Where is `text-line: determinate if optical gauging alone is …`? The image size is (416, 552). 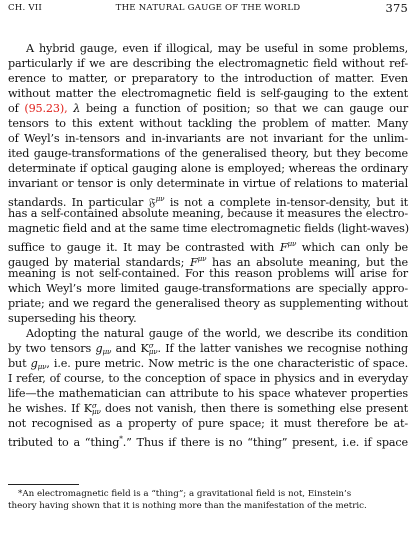 text-line: determinate if optical gauging alone is … is located at coordinates (208, 168).